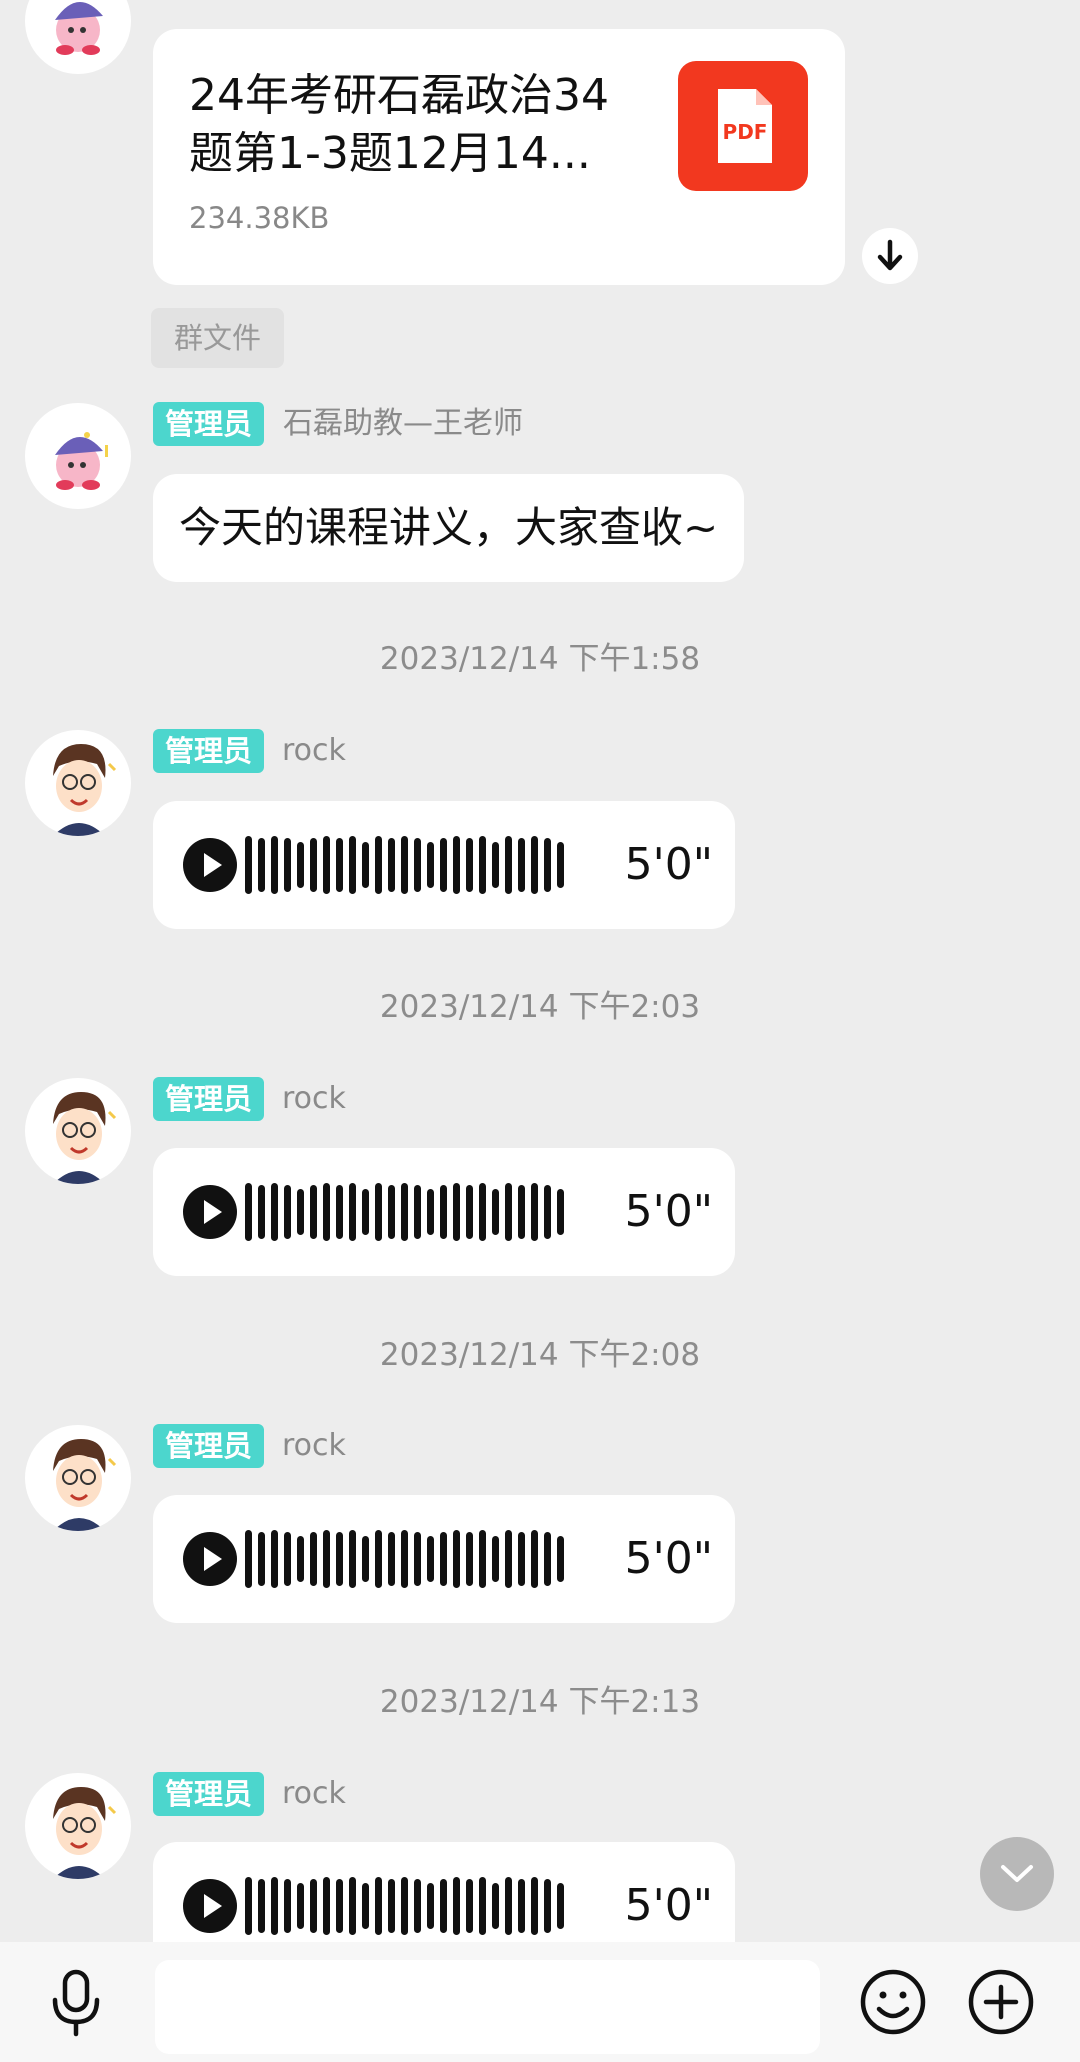  Describe the element at coordinates (76, 2003) in the screenshot. I see `microphone-icon` at that location.